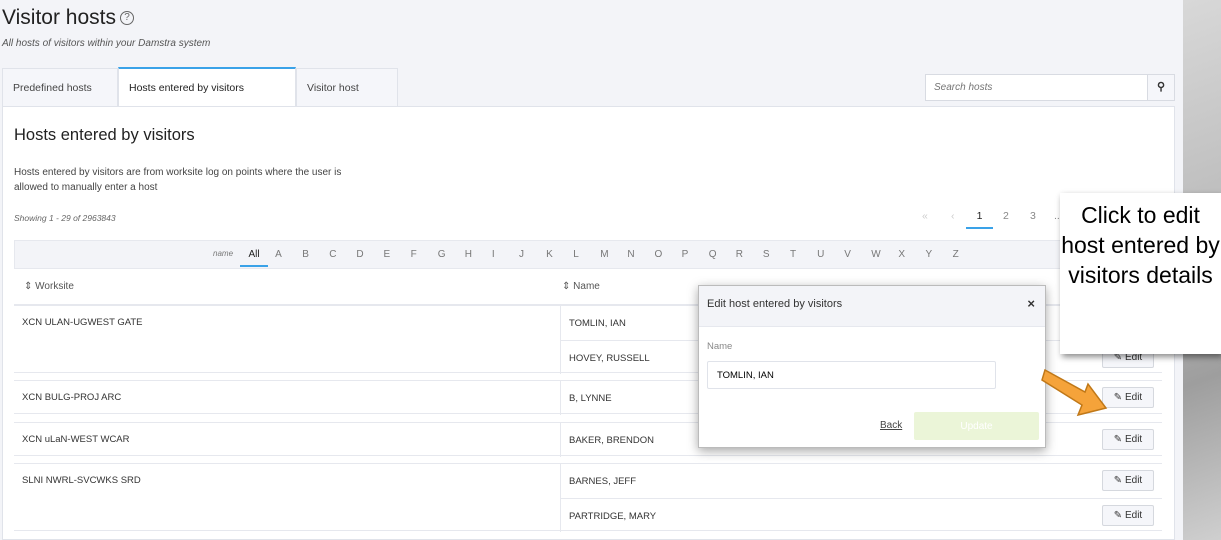 The height and width of the screenshot is (540, 1221). I want to click on alphabet-filter: name All A B C D E F G H I J K L M N O P Q R S T U V W X Y Z, so click(588, 254).